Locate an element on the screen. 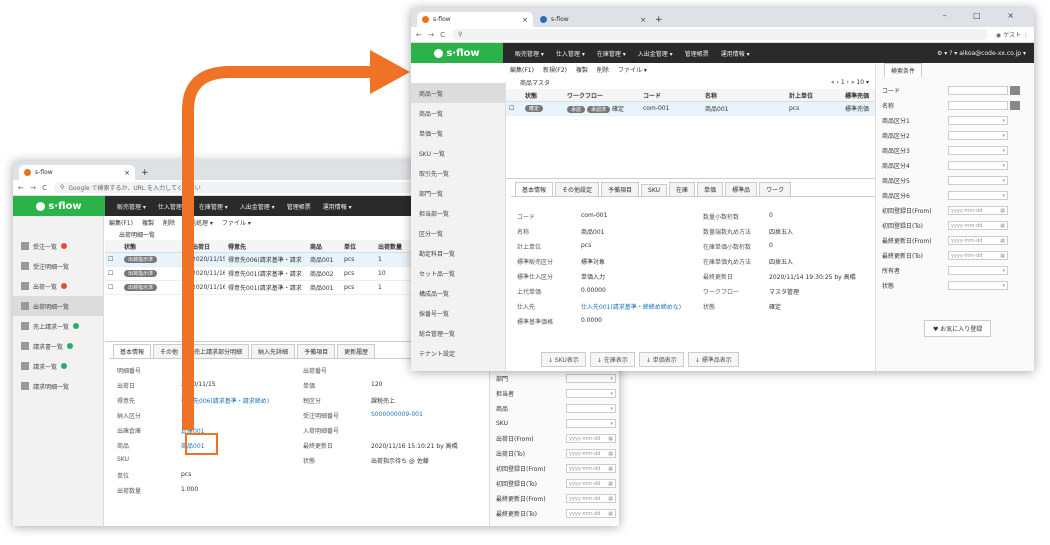 This screenshot has width=1050, height=545. nav-buttons-icon: ← → C is located at coordinates (434, 35).